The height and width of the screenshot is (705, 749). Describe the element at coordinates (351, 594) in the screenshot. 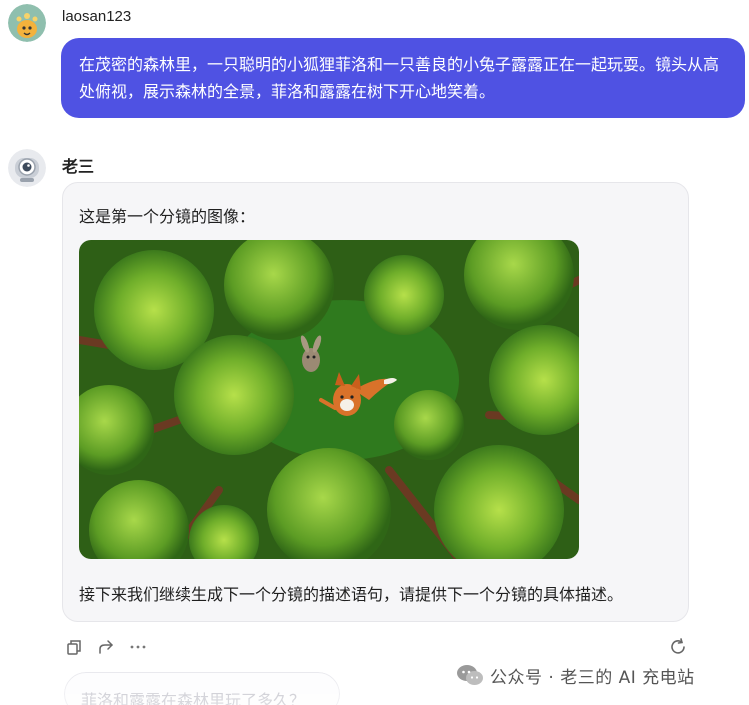

I see `bot-outro-text: 接下来我们继续生成下一个分镜的描述语句，请提供下一个分镜的具体描述。` at that location.